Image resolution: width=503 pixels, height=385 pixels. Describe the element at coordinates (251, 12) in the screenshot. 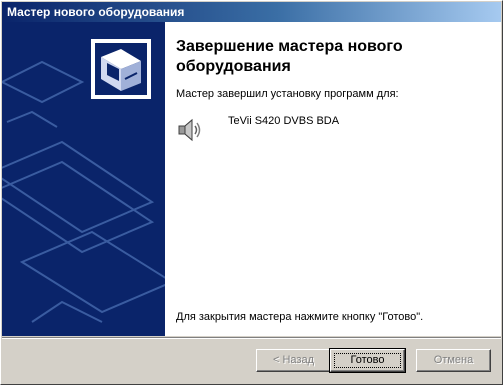

I see `title-bar: Мастер нового оборудования` at that location.